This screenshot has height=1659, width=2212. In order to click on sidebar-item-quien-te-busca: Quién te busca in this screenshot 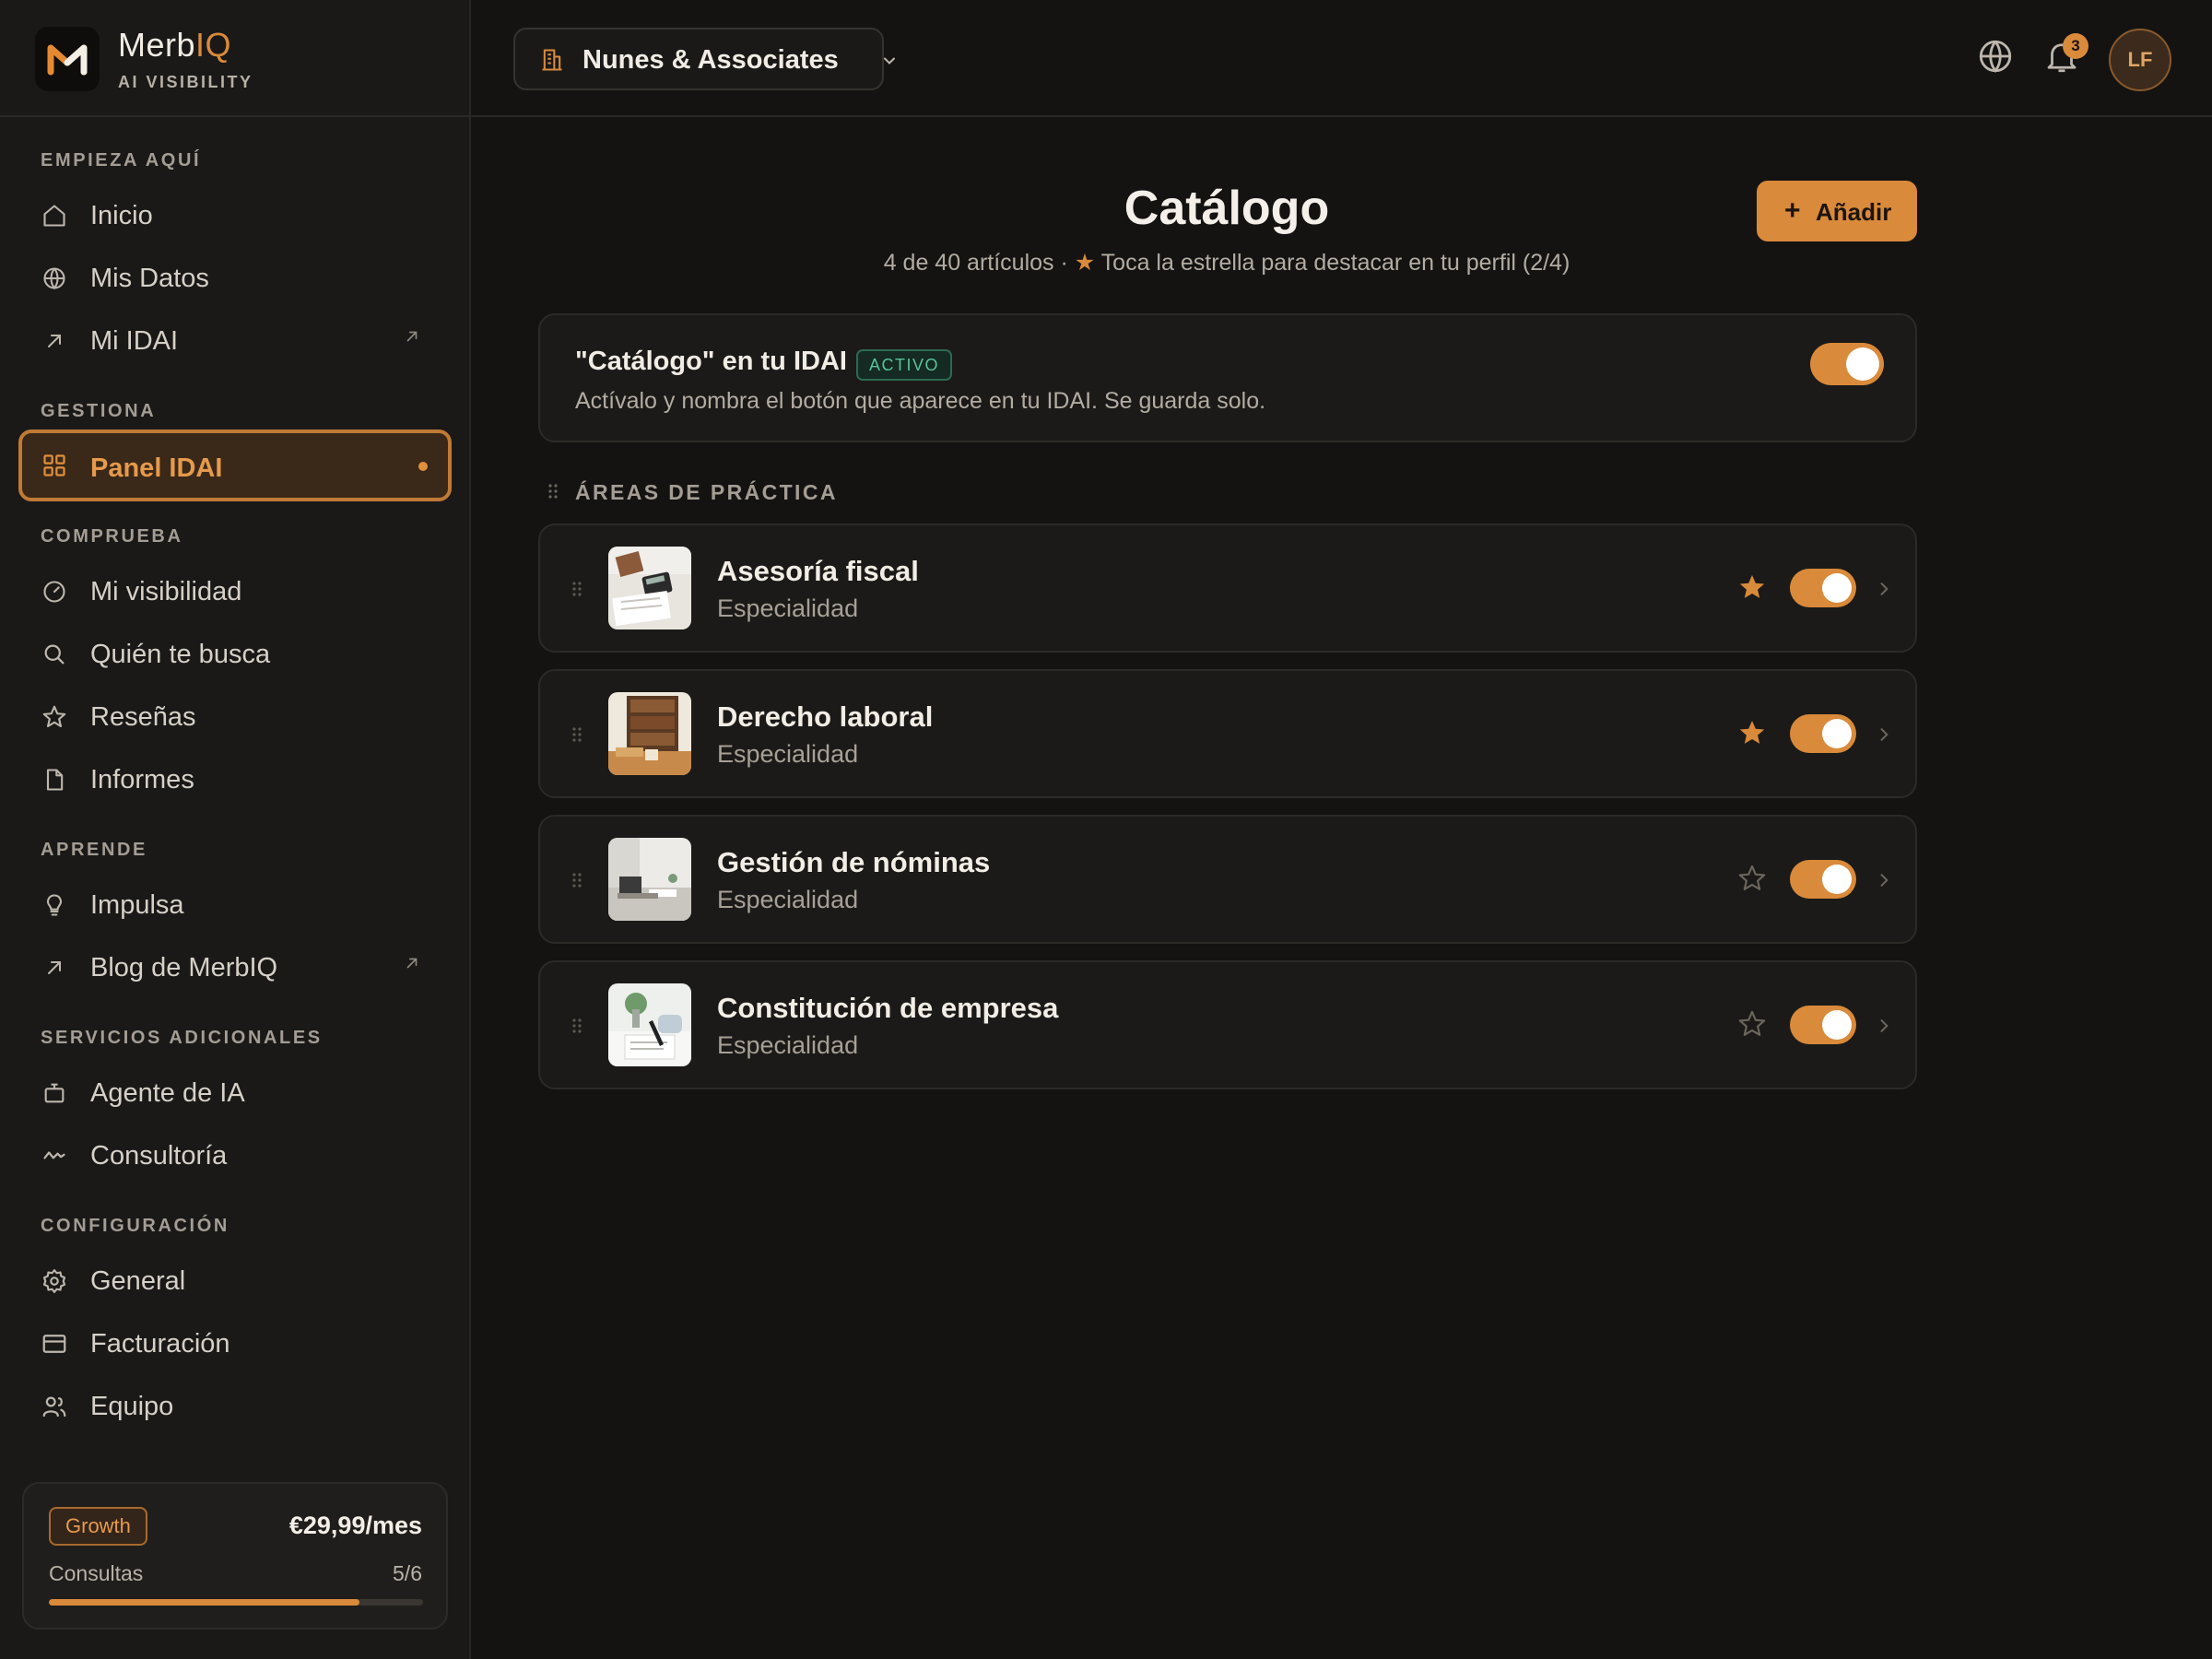, I will do `click(235, 654)`.